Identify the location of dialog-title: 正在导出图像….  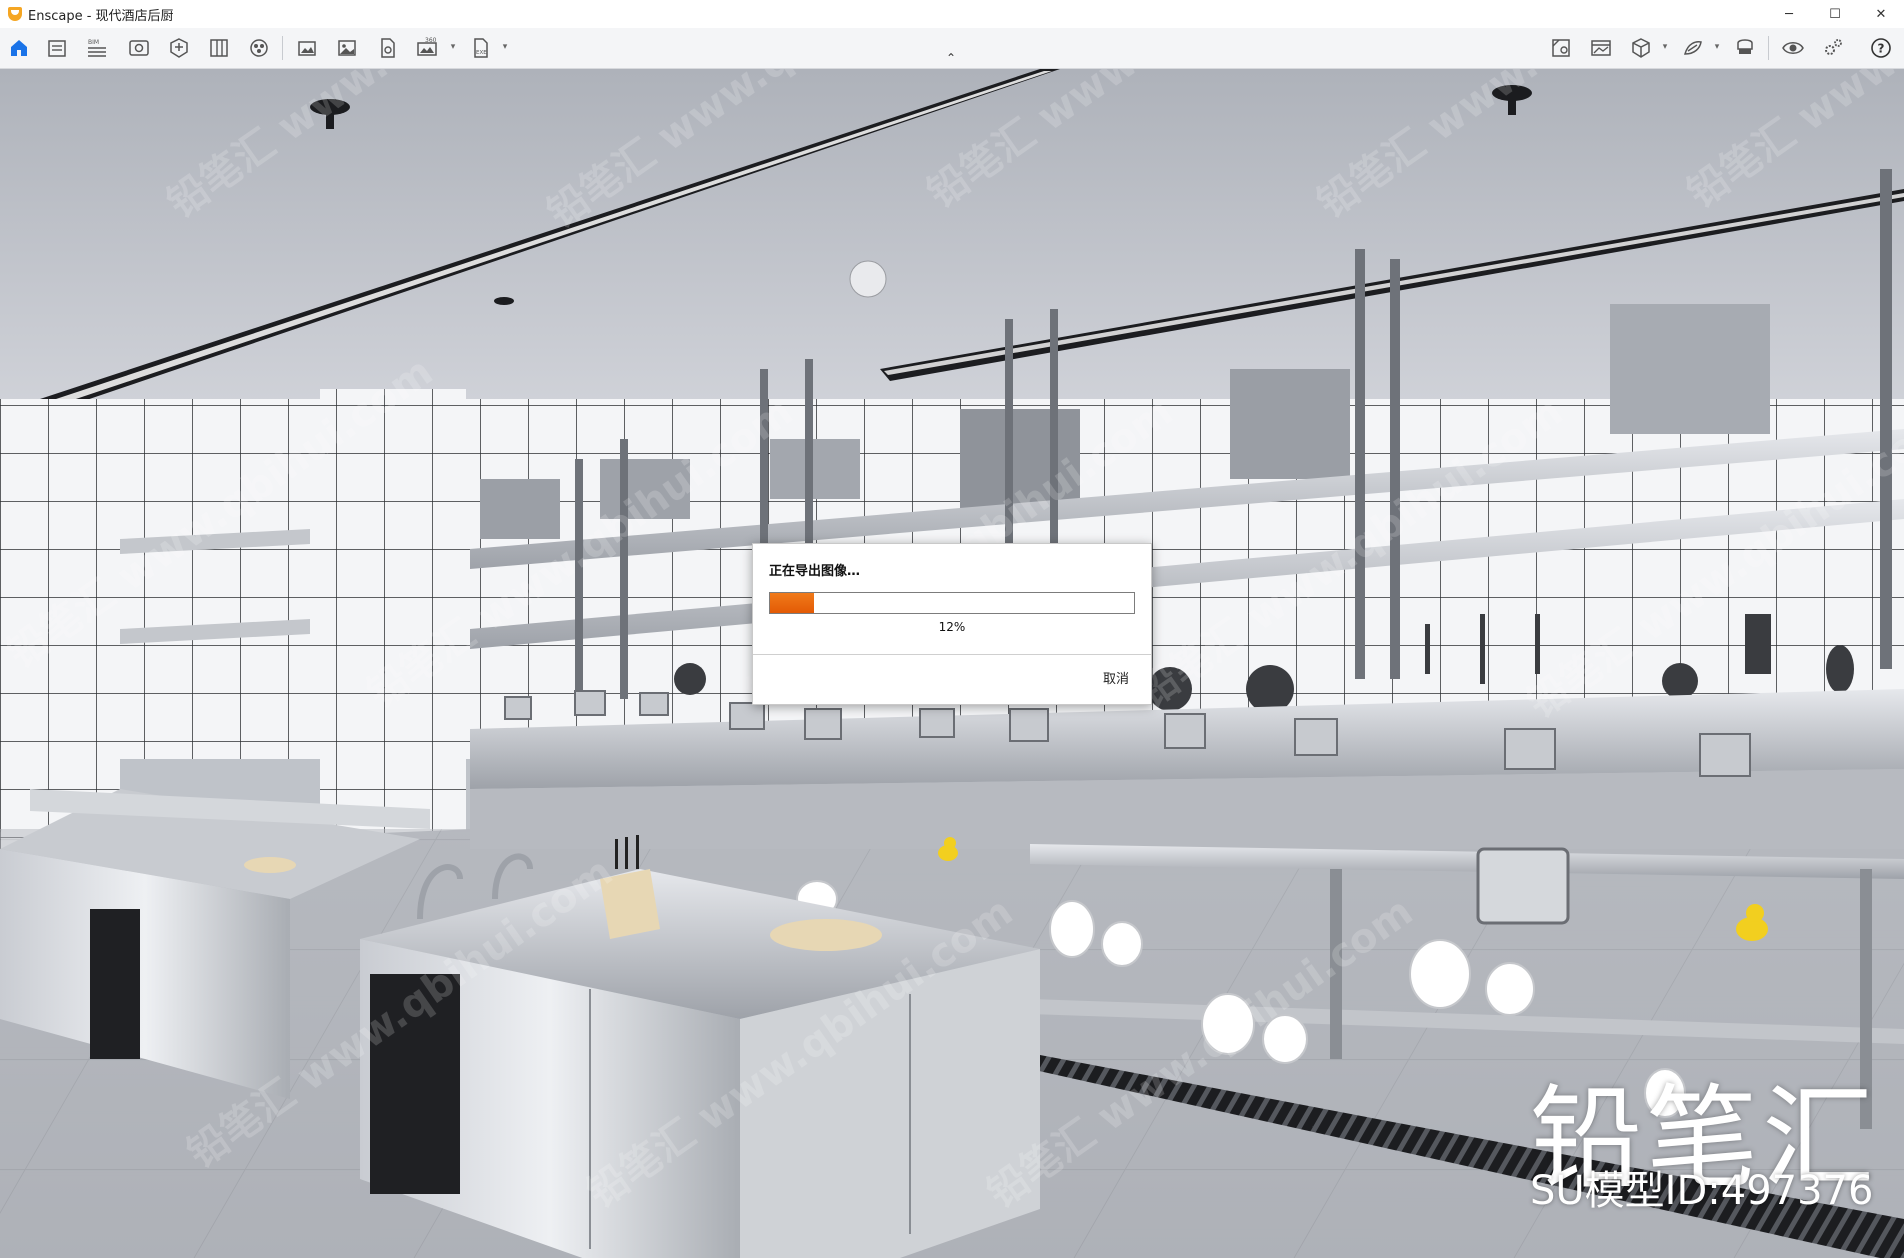
(815, 571).